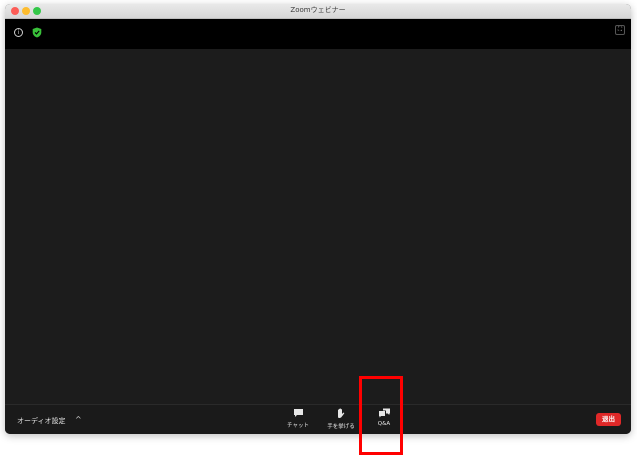 This screenshot has width=637, height=459. Describe the element at coordinates (37, 32) in the screenshot. I see `shield-check-icon` at that location.